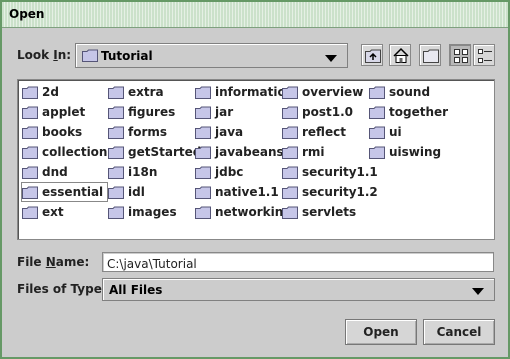 The width and height of the screenshot is (510, 359). I want to click on look-in-value: Tutorial, so click(127, 56).